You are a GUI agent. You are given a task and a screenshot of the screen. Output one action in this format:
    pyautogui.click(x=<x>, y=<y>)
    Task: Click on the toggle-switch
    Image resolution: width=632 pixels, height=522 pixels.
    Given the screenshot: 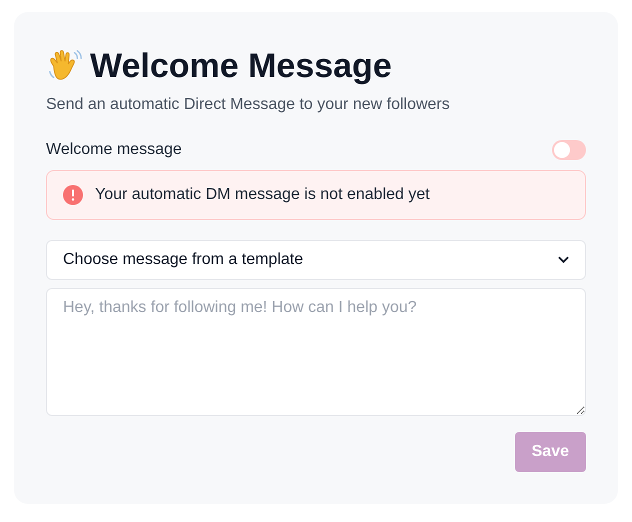 What is the action you would take?
    pyautogui.click(x=569, y=150)
    